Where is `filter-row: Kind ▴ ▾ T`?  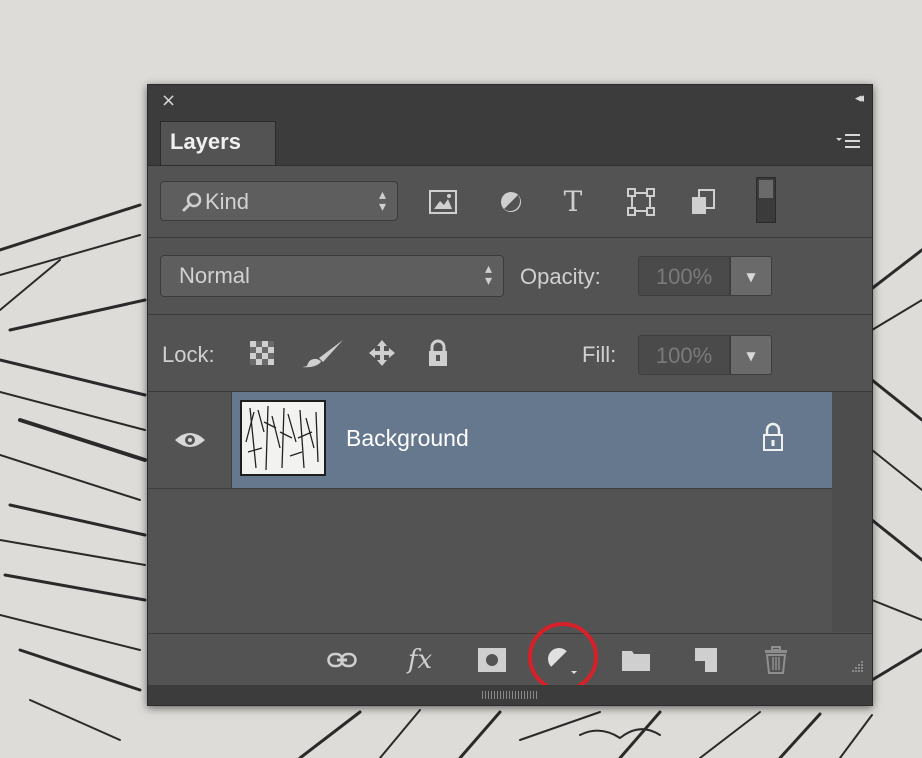
filter-row: Kind ▴ ▾ T is located at coordinates (510, 201).